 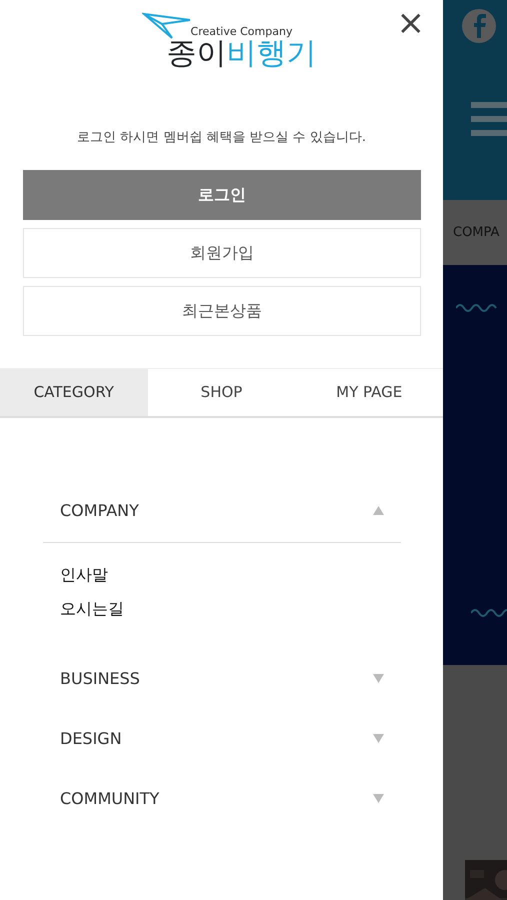 I want to click on menu-label: BUSINESS, so click(x=100, y=679).